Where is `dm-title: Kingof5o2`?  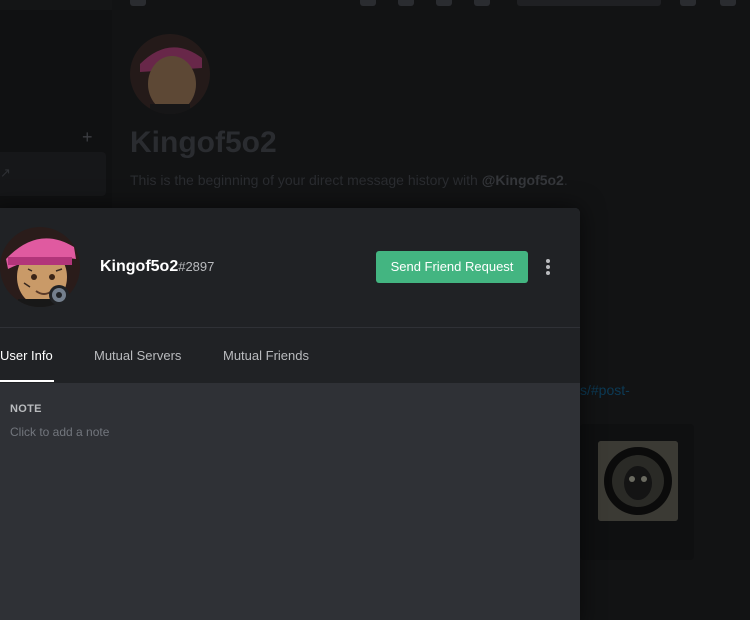
dm-title: Kingof5o2 is located at coordinates (203, 142).